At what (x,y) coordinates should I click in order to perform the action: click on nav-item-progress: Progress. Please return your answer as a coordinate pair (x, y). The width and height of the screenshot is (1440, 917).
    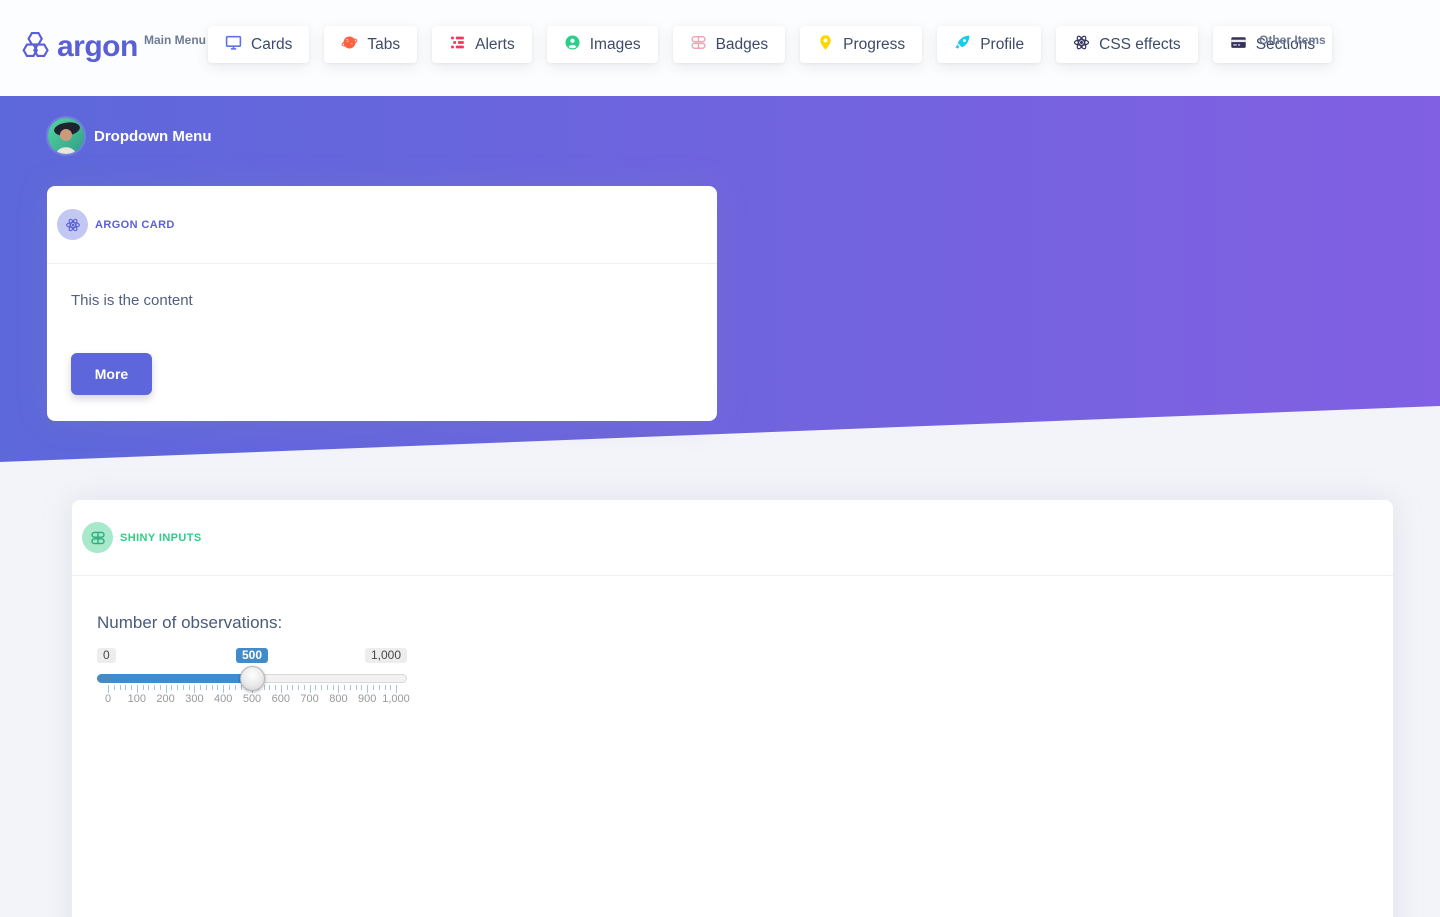
    Looking at the image, I should click on (861, 44).